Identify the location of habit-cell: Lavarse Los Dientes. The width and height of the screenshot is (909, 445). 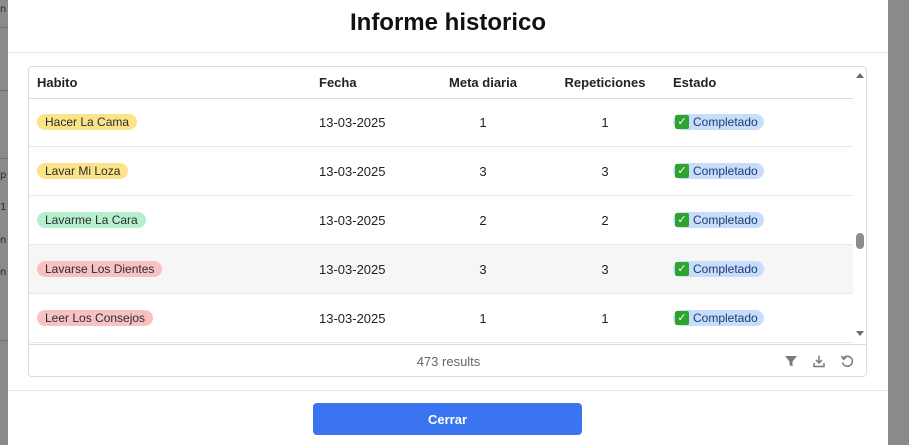
(100, 269).